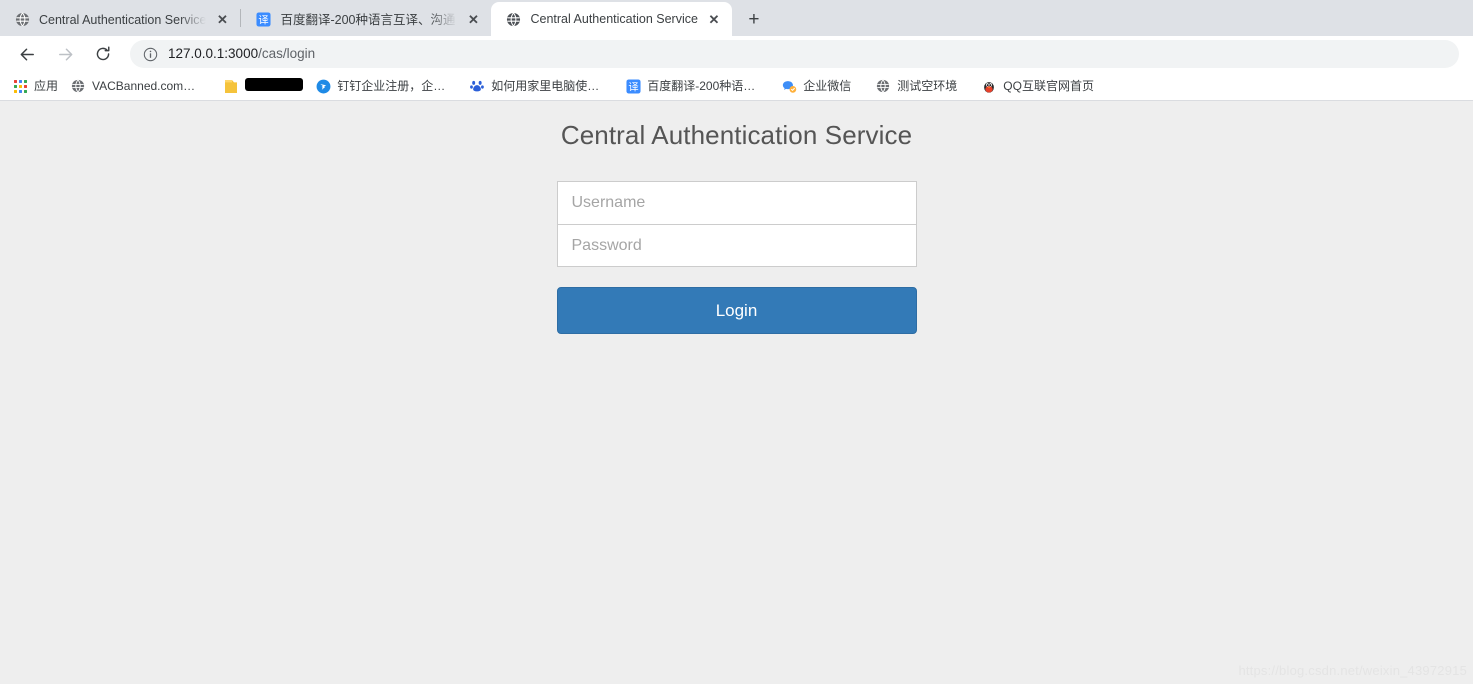 This screenshot has height=684, width=1473. I want to click on address-bar: 127.0.0.1:3000/cas/login, so click(794, 54).